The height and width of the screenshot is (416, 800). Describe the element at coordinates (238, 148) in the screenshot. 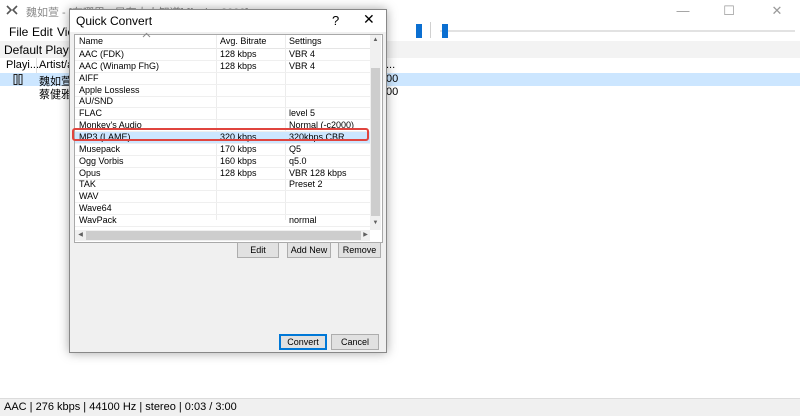

I see `preset-bitrate-cell: 170 kbps` at that location.